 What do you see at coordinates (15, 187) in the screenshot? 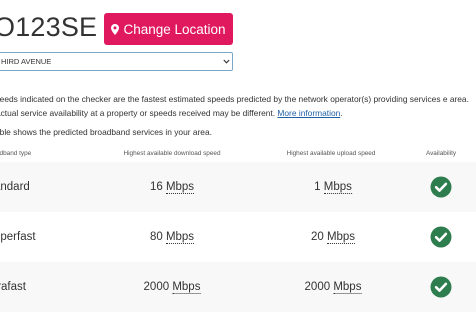
I see `broadband-type: andard` at bounding box center [15, 187].